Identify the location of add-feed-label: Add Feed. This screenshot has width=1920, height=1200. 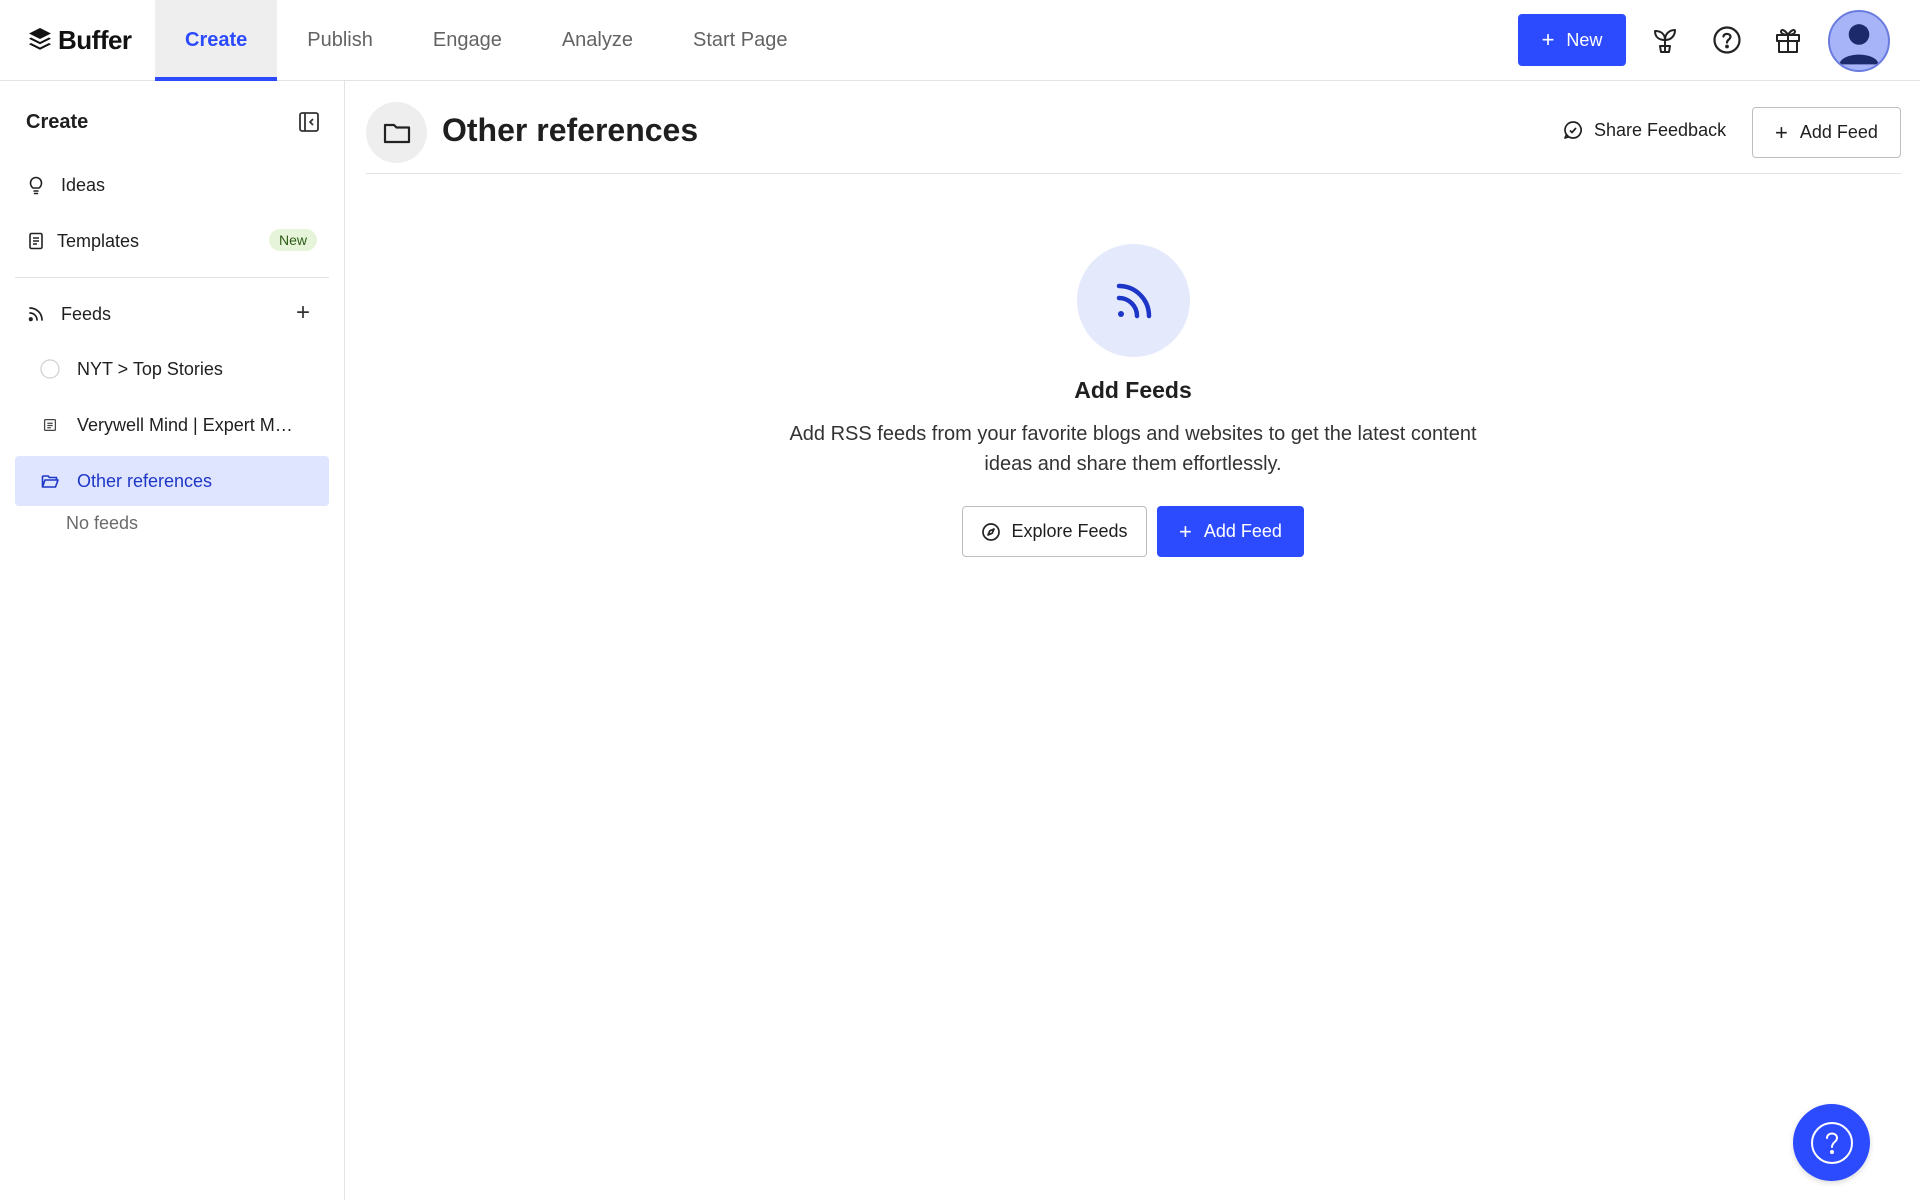
(1838, 132).